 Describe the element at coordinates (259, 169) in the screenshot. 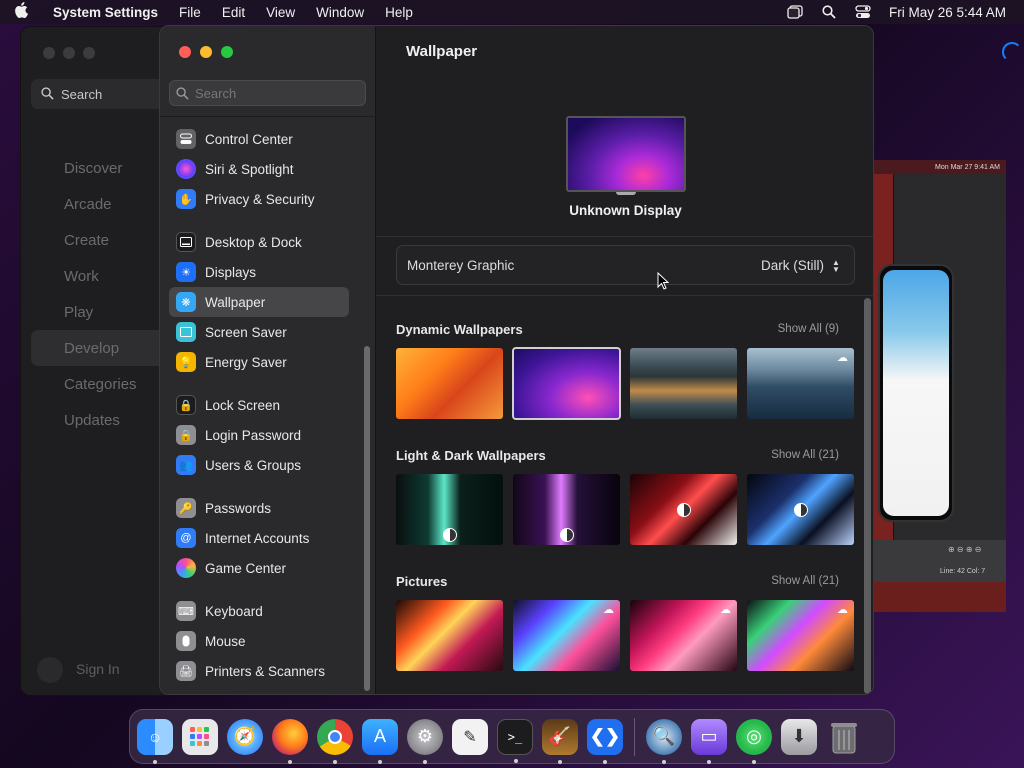

I see `sidebar-item-siri-spotlight: Siri & Spotlight` at that location.